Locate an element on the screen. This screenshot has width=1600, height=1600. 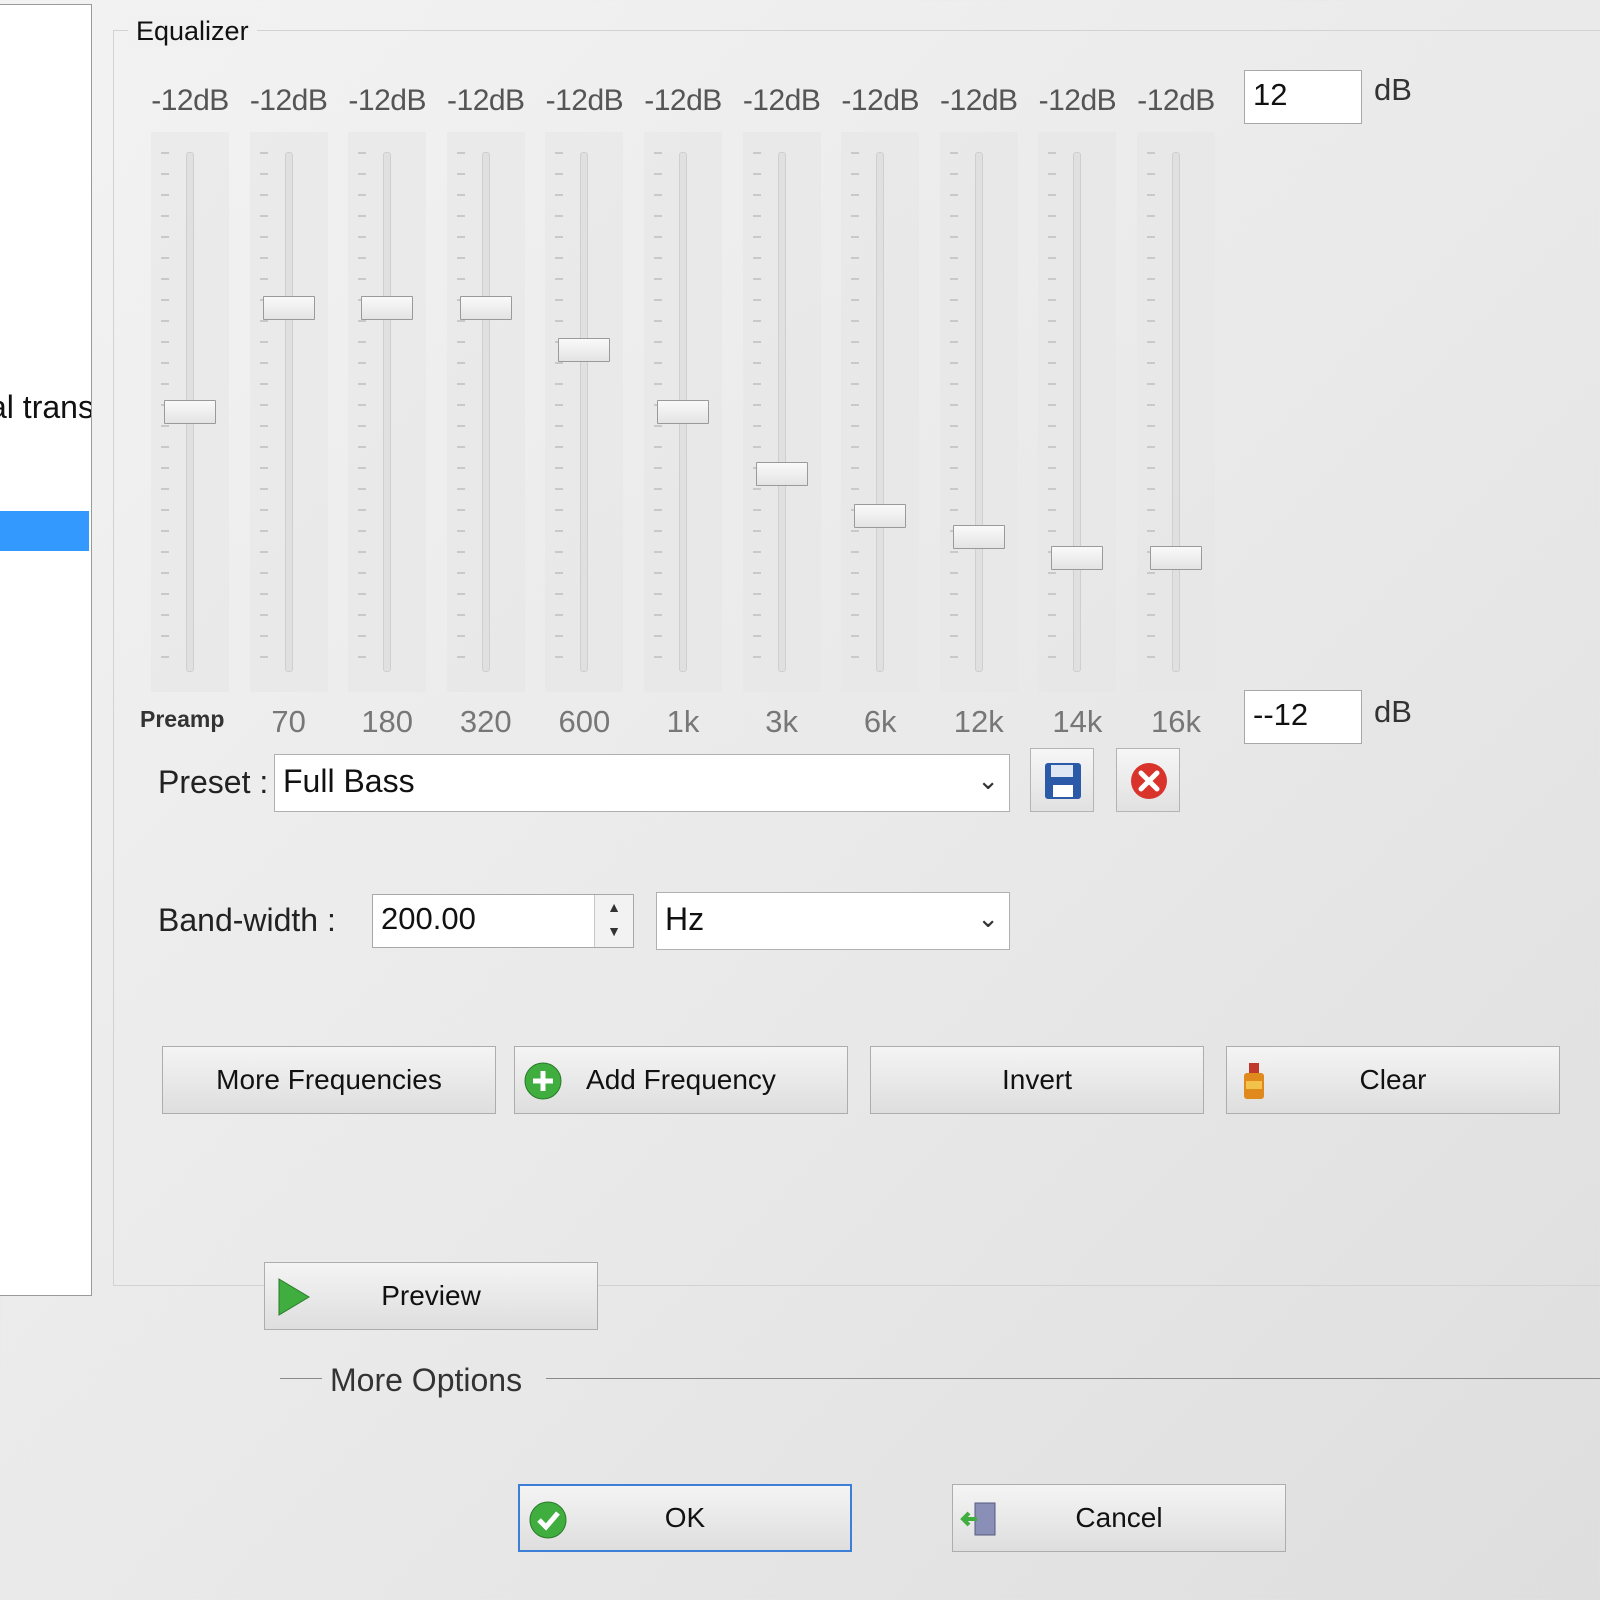
clear-bottle-icon is located at coordinates (1254, 1081).